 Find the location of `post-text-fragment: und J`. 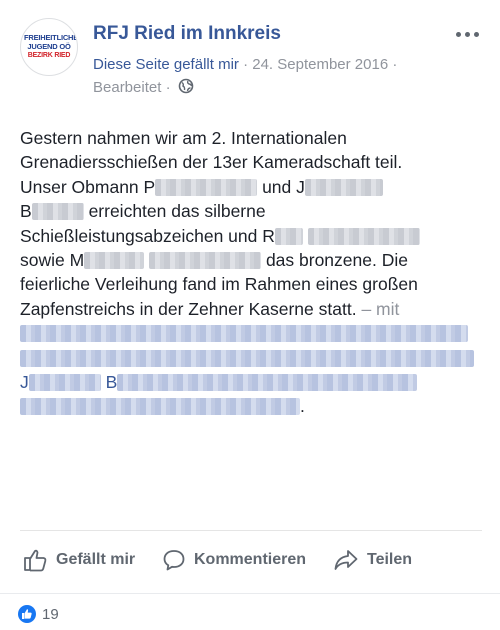

post-text-fragment: und J is located at coordinates (283, 186).